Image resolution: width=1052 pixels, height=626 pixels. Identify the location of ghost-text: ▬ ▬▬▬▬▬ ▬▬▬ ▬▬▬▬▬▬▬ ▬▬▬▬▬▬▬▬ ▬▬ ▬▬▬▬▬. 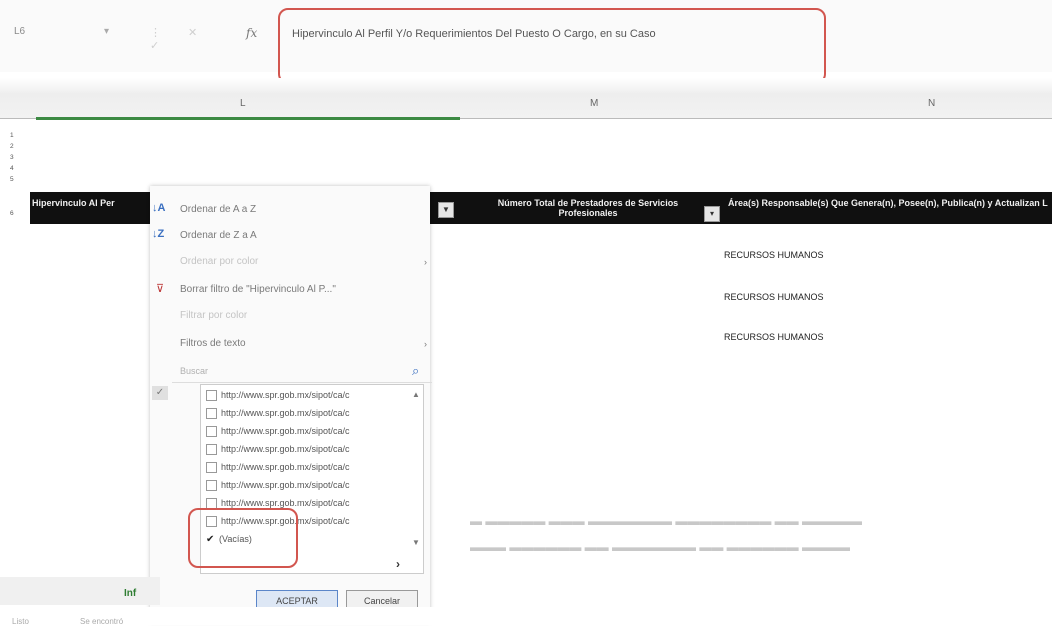
(666, 521).